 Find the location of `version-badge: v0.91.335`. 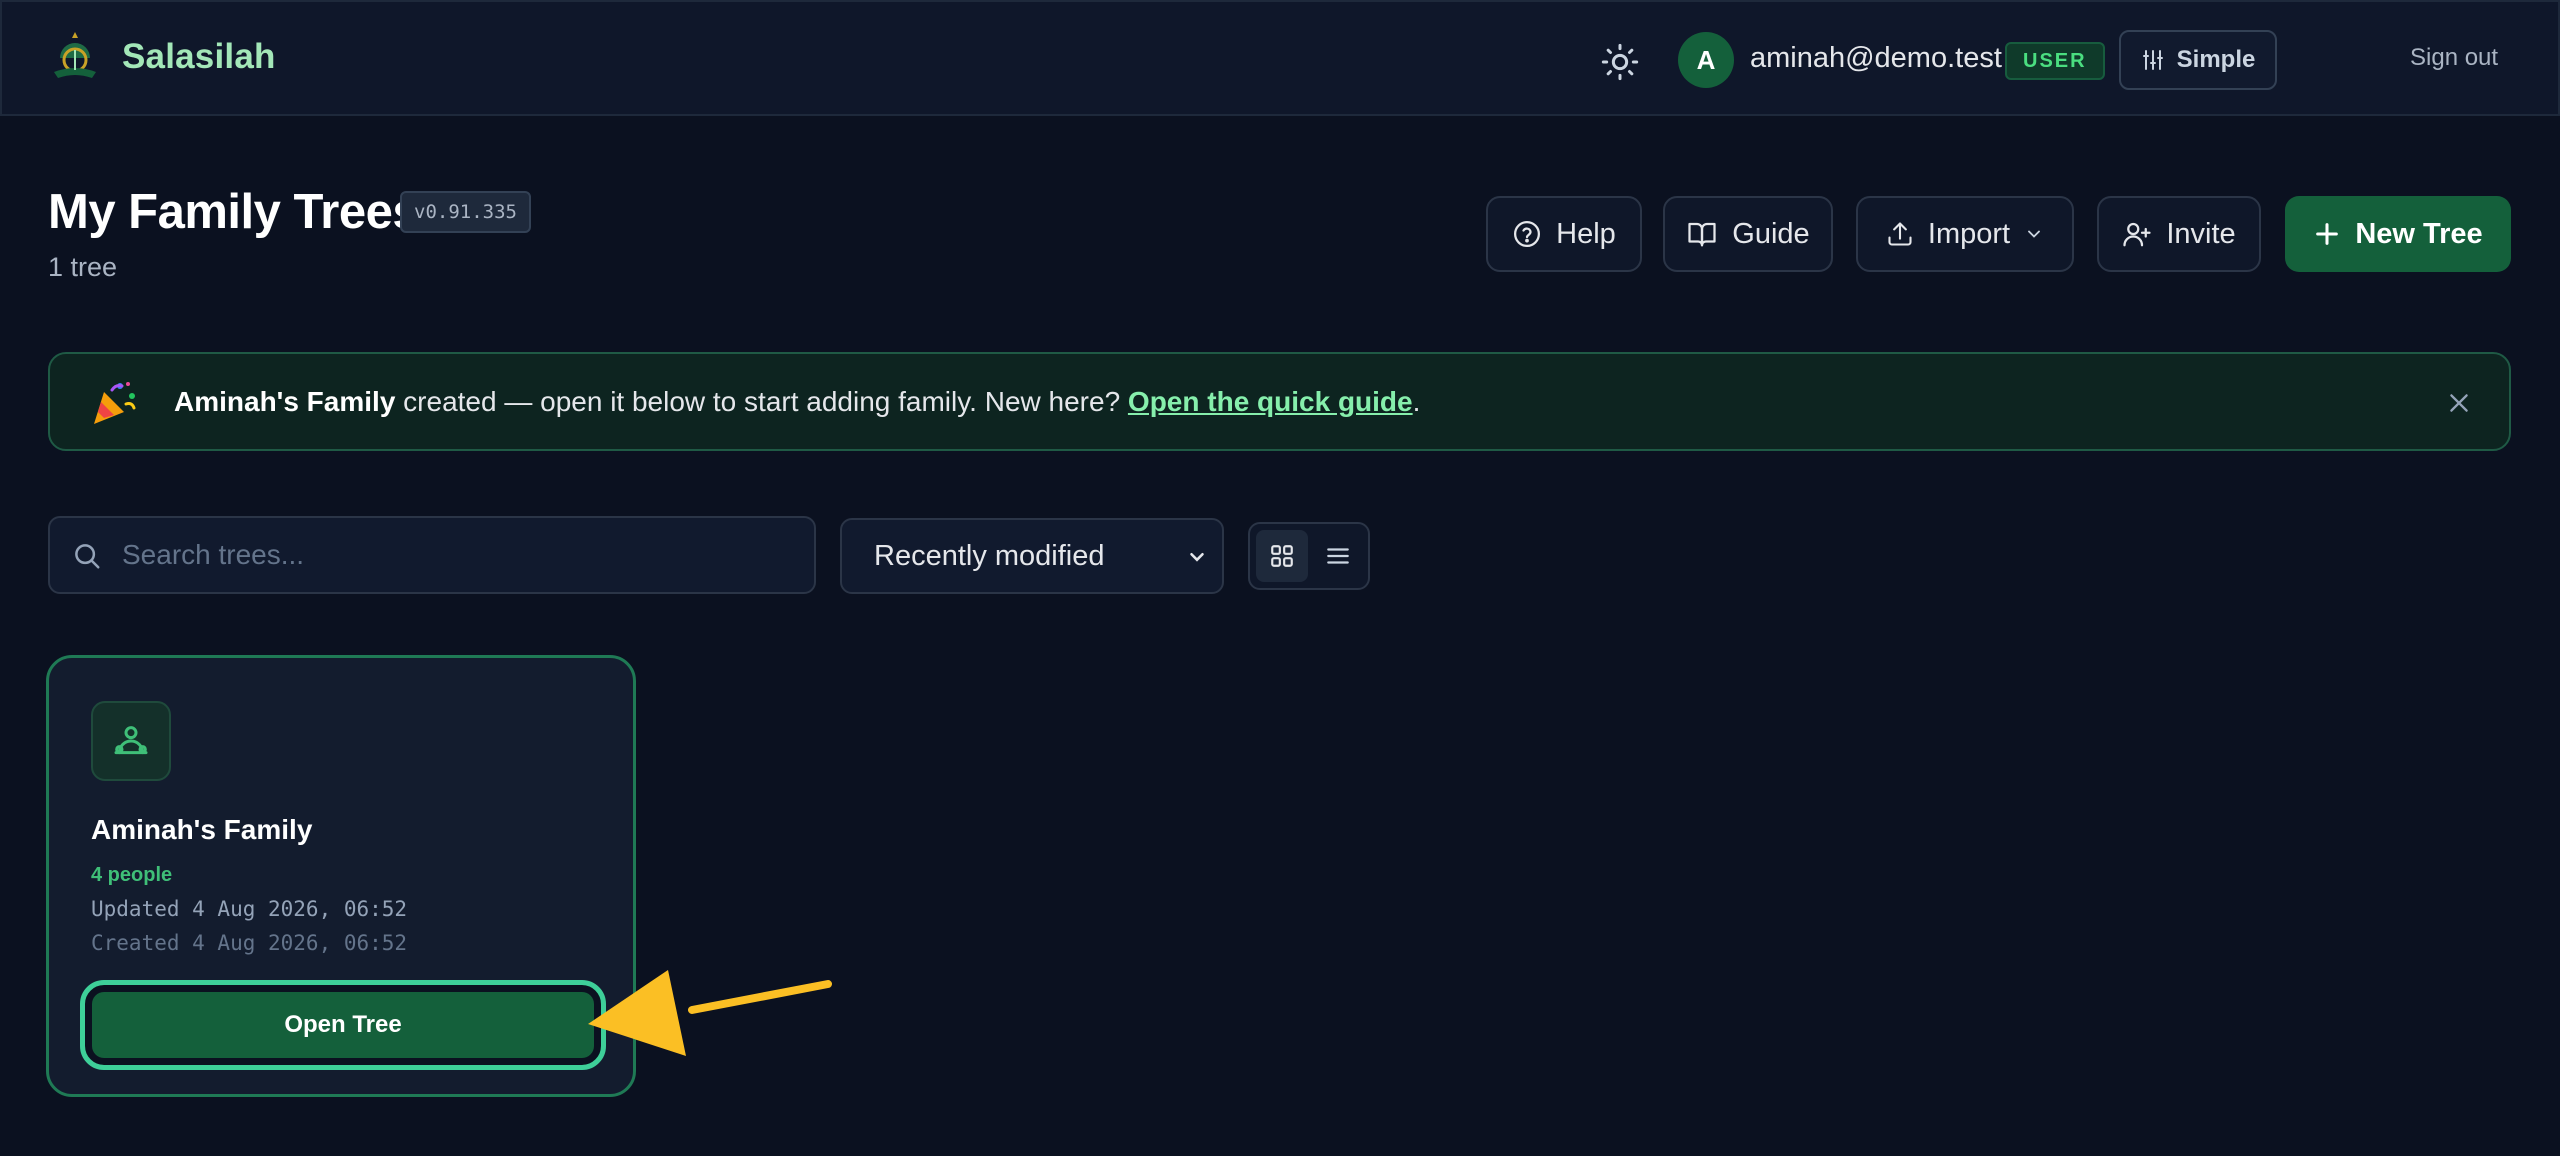

version-badge: v0.91.335 is located at coordinates (465, 212).